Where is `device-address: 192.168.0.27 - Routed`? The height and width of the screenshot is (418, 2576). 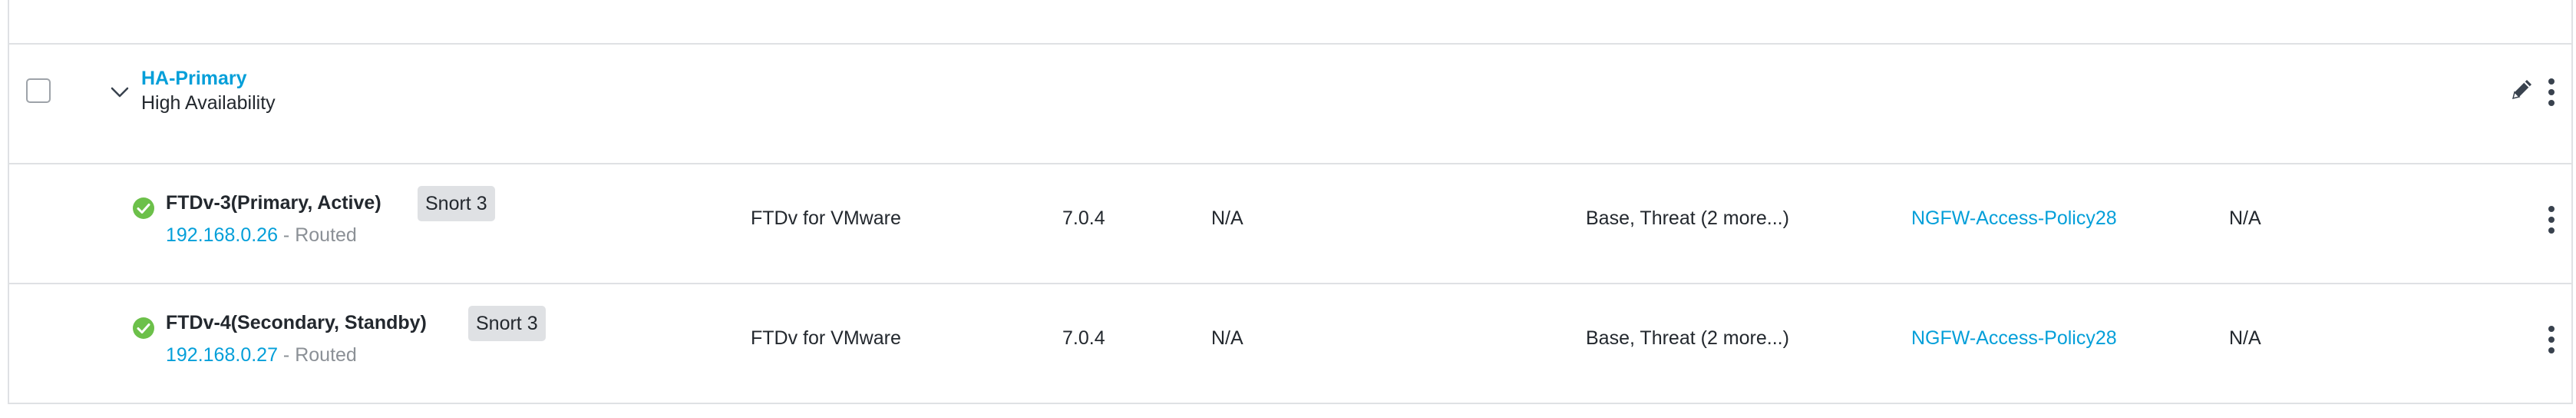
device-address: 192.168.0.27 - Routed is located at coordinates (261, 355).